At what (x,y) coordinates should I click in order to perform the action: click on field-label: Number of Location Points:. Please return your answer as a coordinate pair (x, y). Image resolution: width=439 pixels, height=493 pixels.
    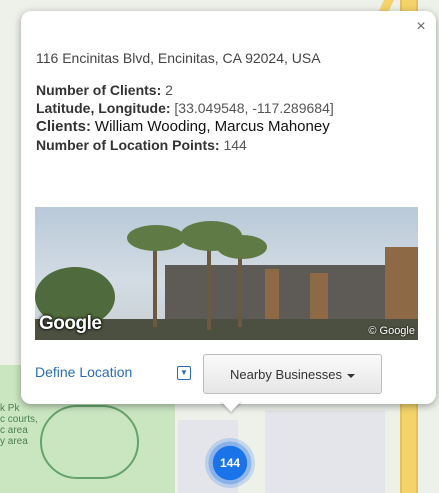
    Looking at the image, I should click on (128, 145).